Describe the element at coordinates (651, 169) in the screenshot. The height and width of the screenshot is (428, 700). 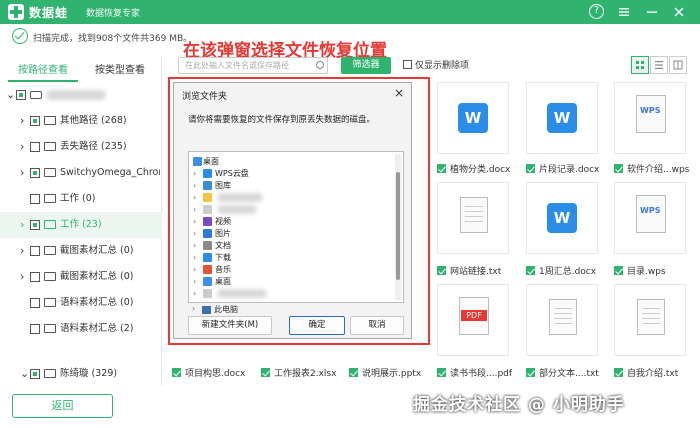
I see `file-caption: 软件介绍...wps` at that location.